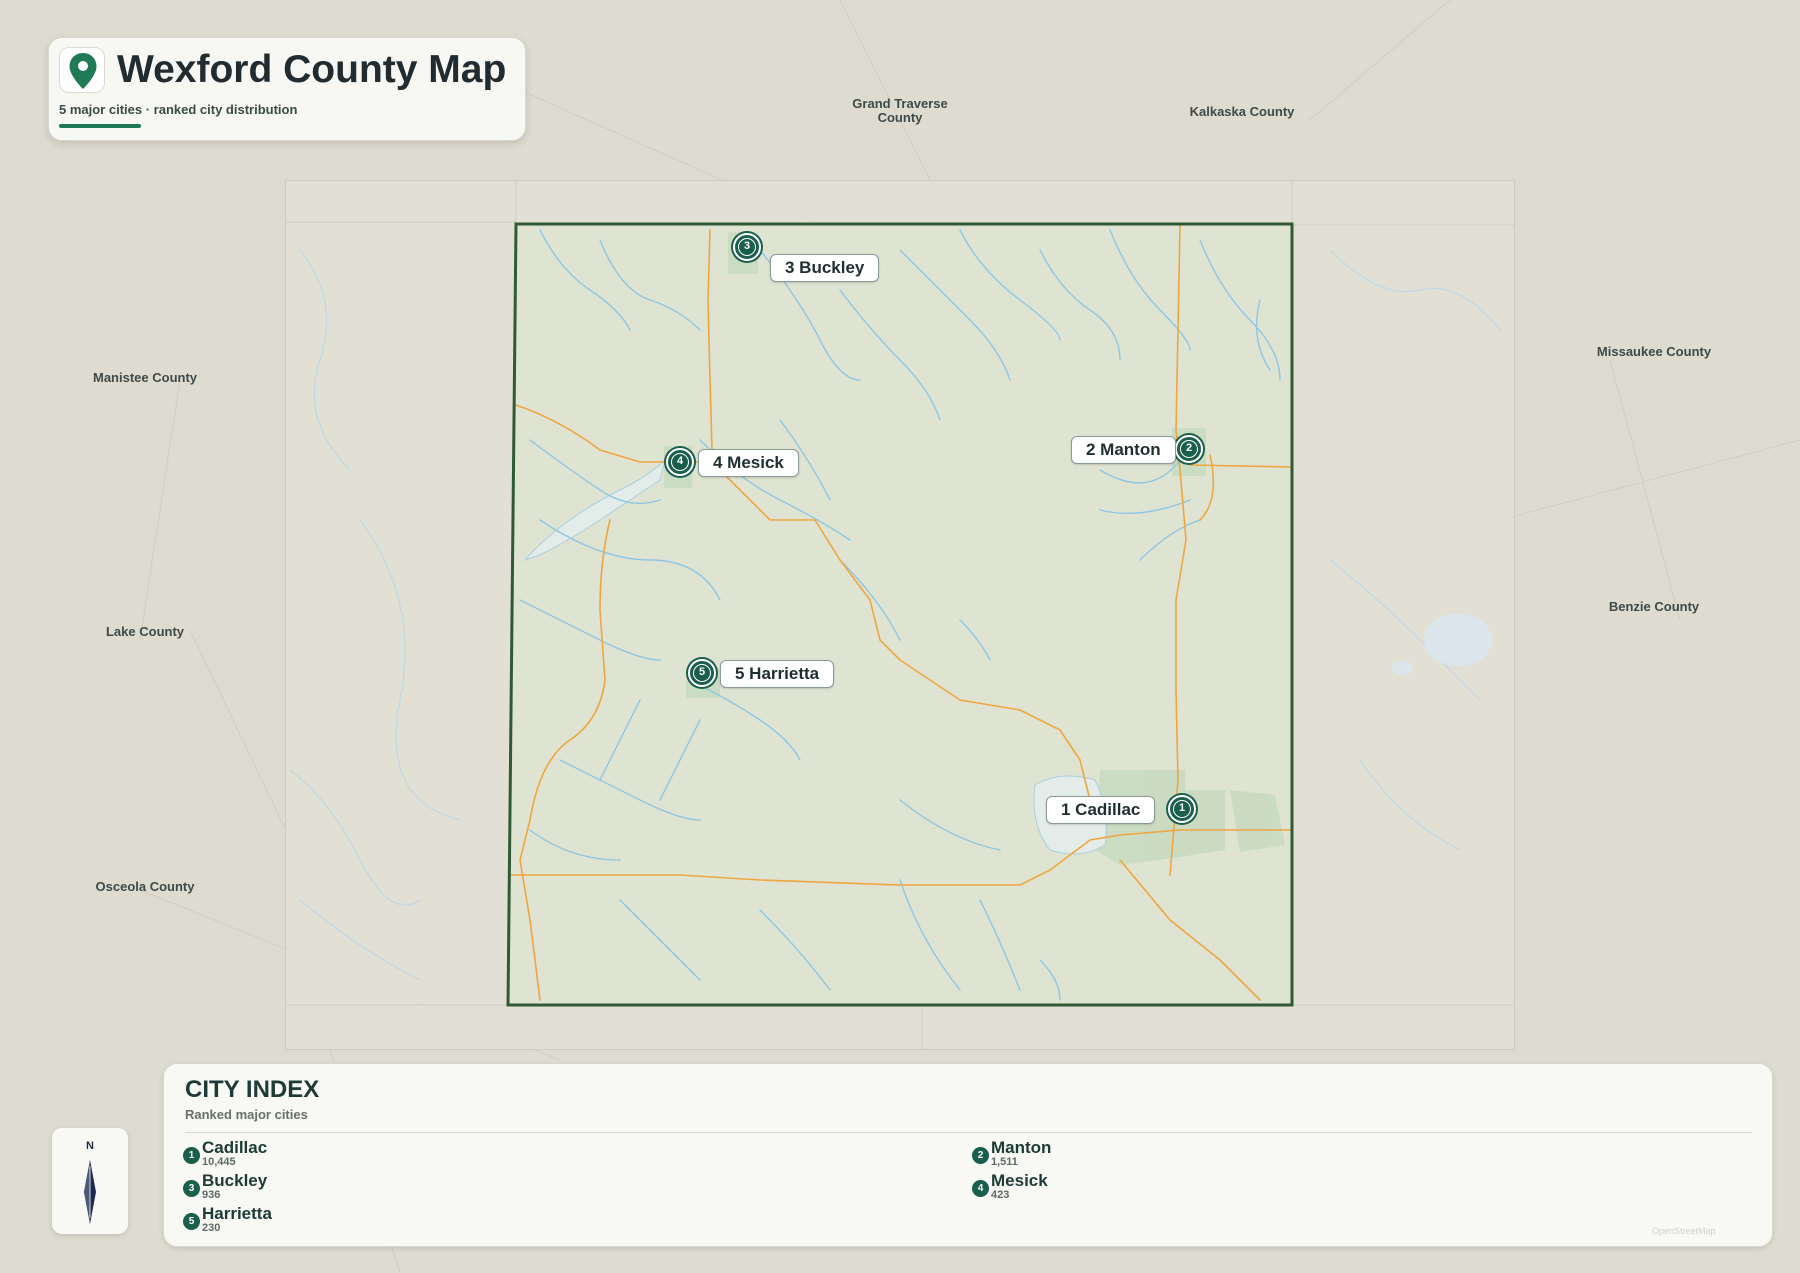 The height and width of the screenshot is (1273, 1800). Describe the element at coordinates (191, 1221) in the screenshot. I see `rank-badge: 5` at that location.